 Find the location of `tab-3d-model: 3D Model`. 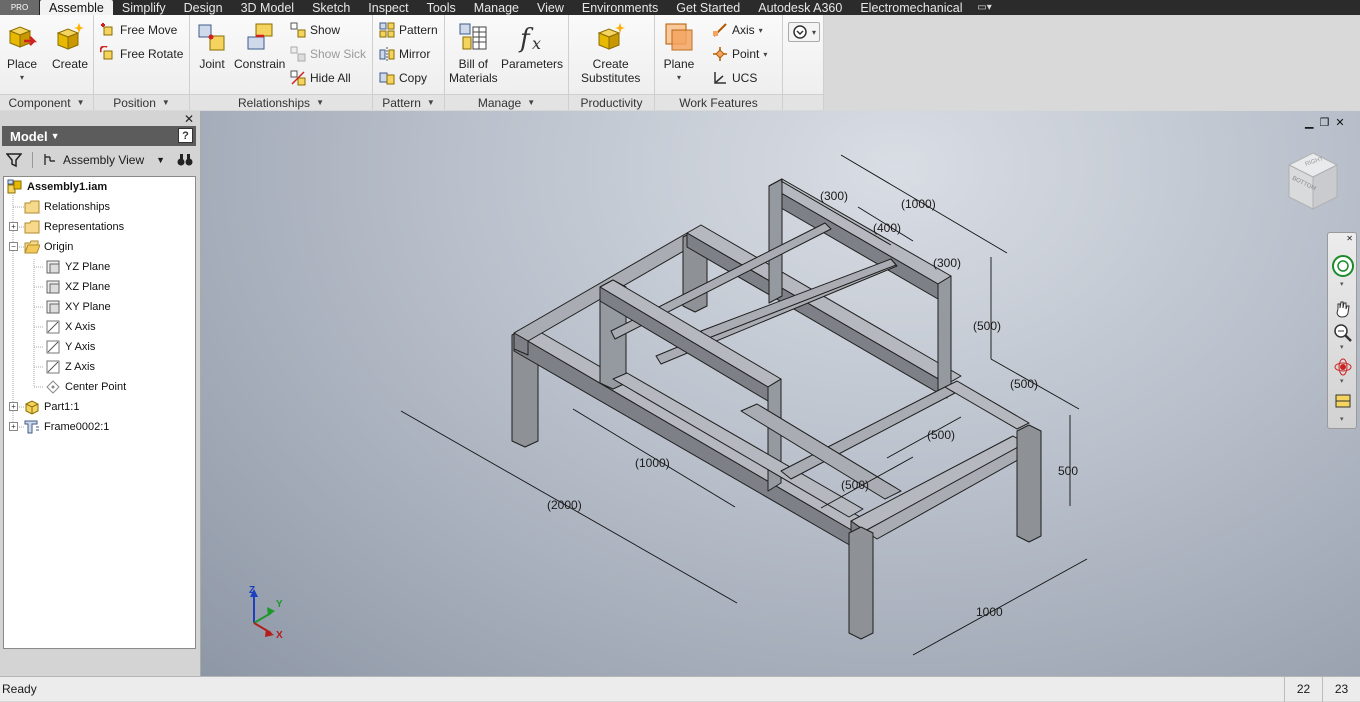

tab-3d-model: 3D Model is located at coordinates (268, 7).